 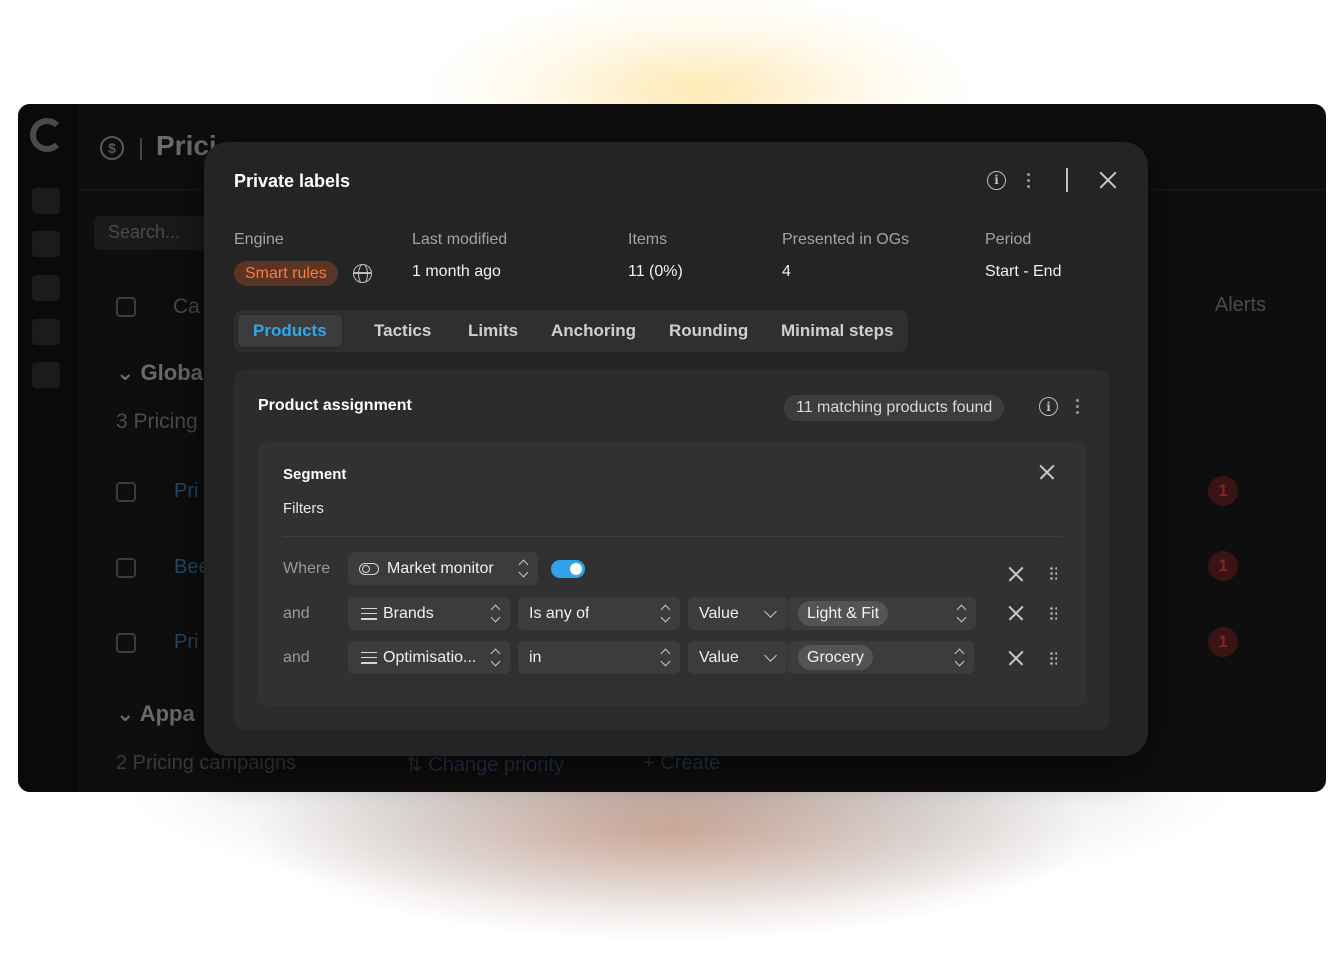 I want to click on window-shadow, so click(x=680, y=850).